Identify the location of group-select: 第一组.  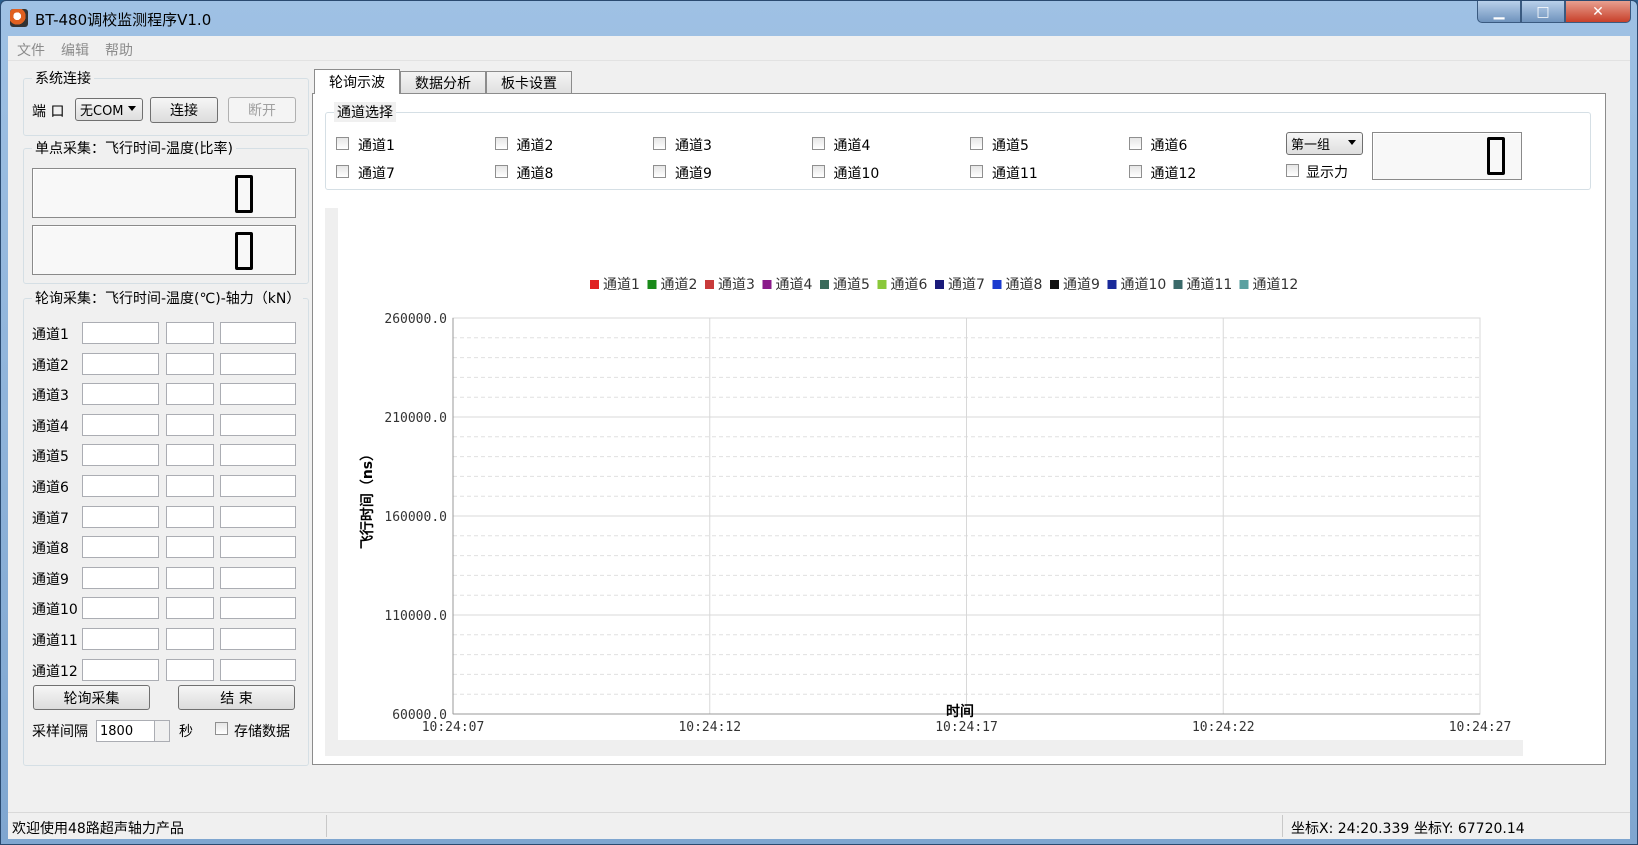
(1324, 143).